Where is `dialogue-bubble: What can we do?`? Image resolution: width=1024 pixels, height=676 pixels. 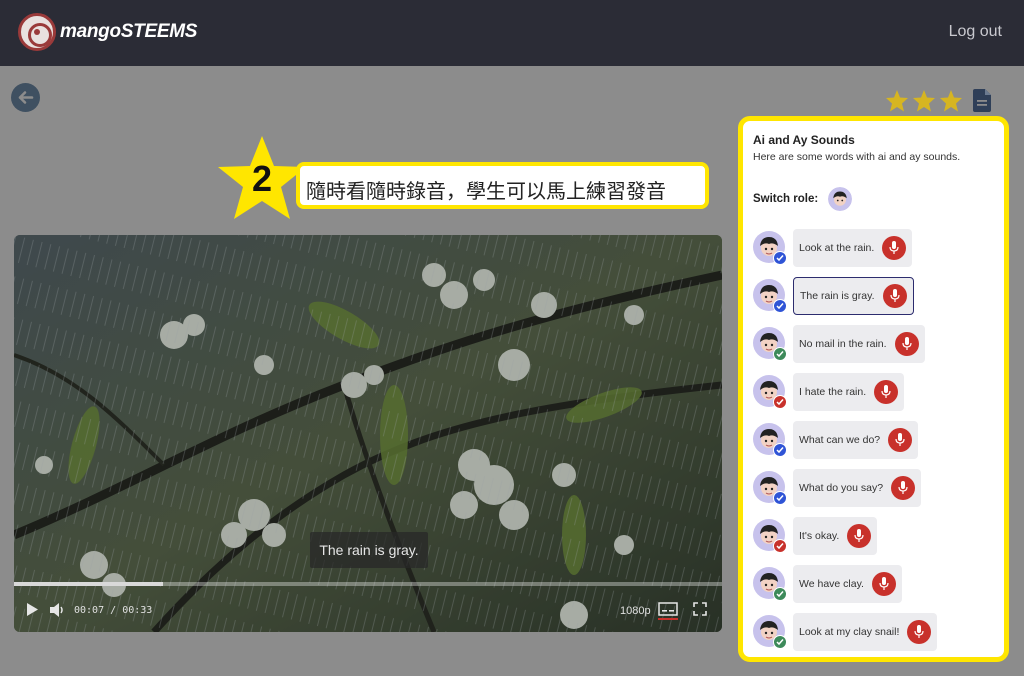
dialogue-bubble: What can we do? is located at coordinates (856, 440).